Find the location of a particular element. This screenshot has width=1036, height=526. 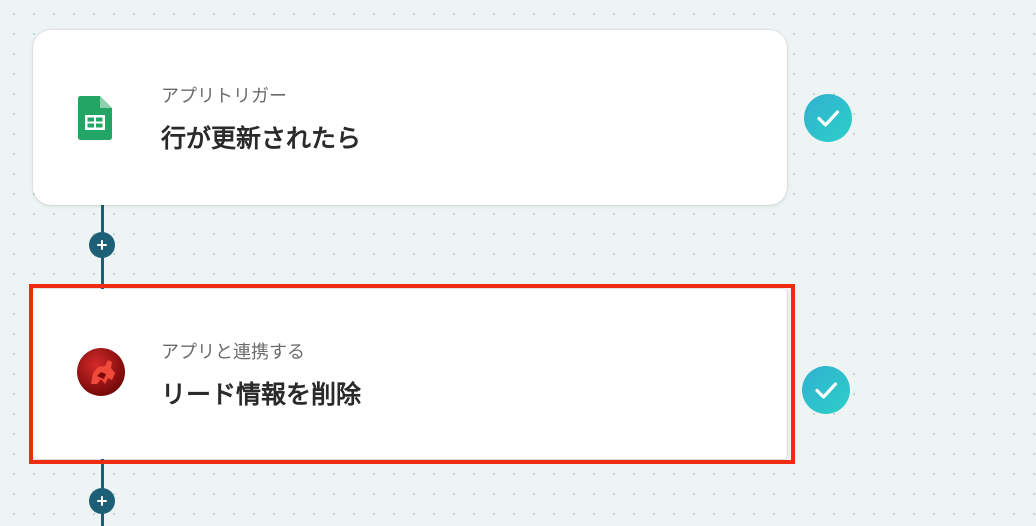

step-type-label: アプリトリガー is located at coordinates (224, 96).